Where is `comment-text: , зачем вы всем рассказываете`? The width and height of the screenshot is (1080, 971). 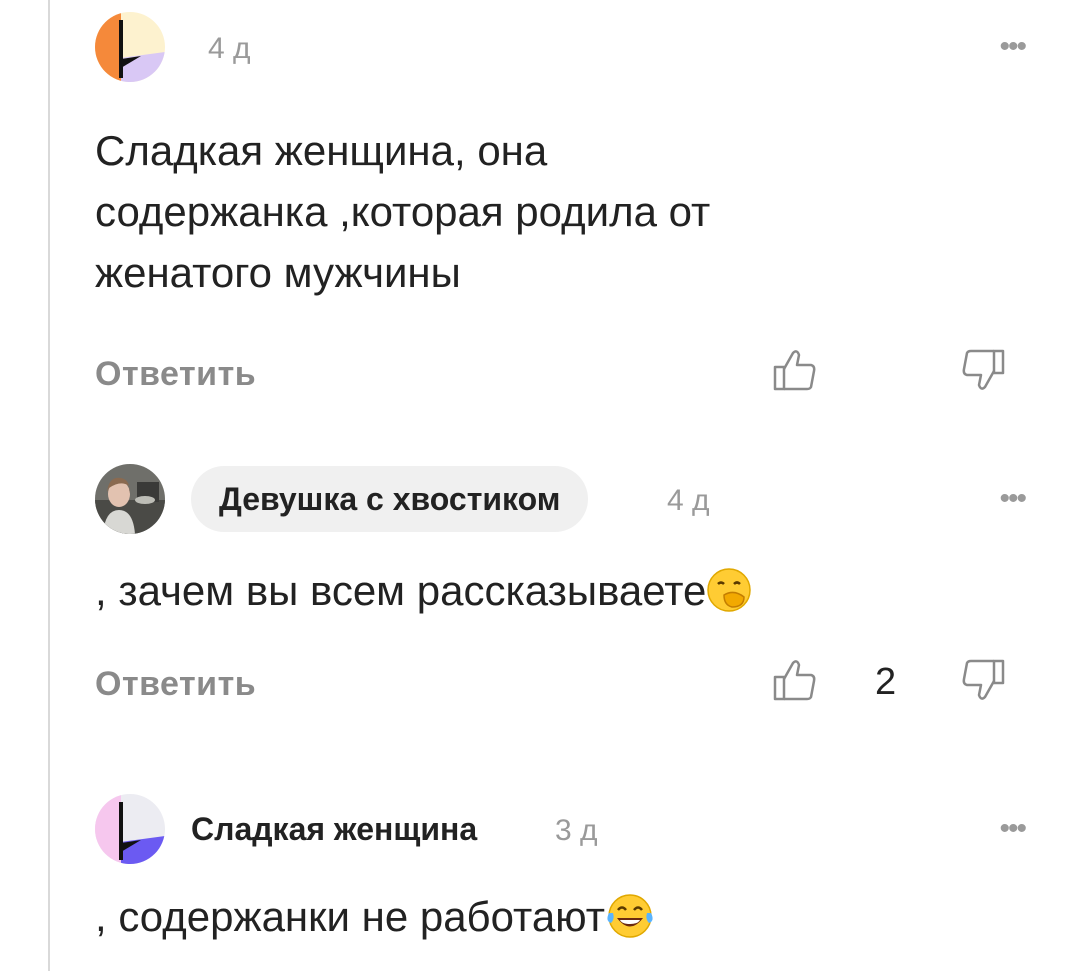
comment-text: , зачем вы всем рассказываете is located at coordinates (565, 594).